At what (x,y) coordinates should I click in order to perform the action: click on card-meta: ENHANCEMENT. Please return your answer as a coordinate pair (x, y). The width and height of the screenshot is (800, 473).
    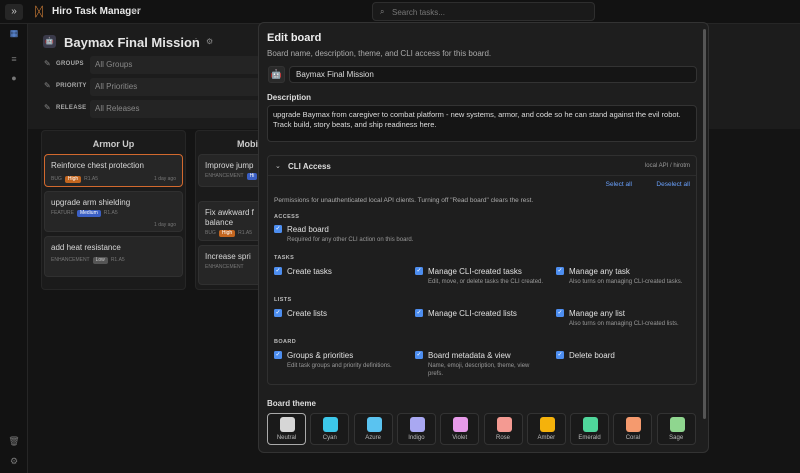
    Looking at the image, I should click on (224, 267).